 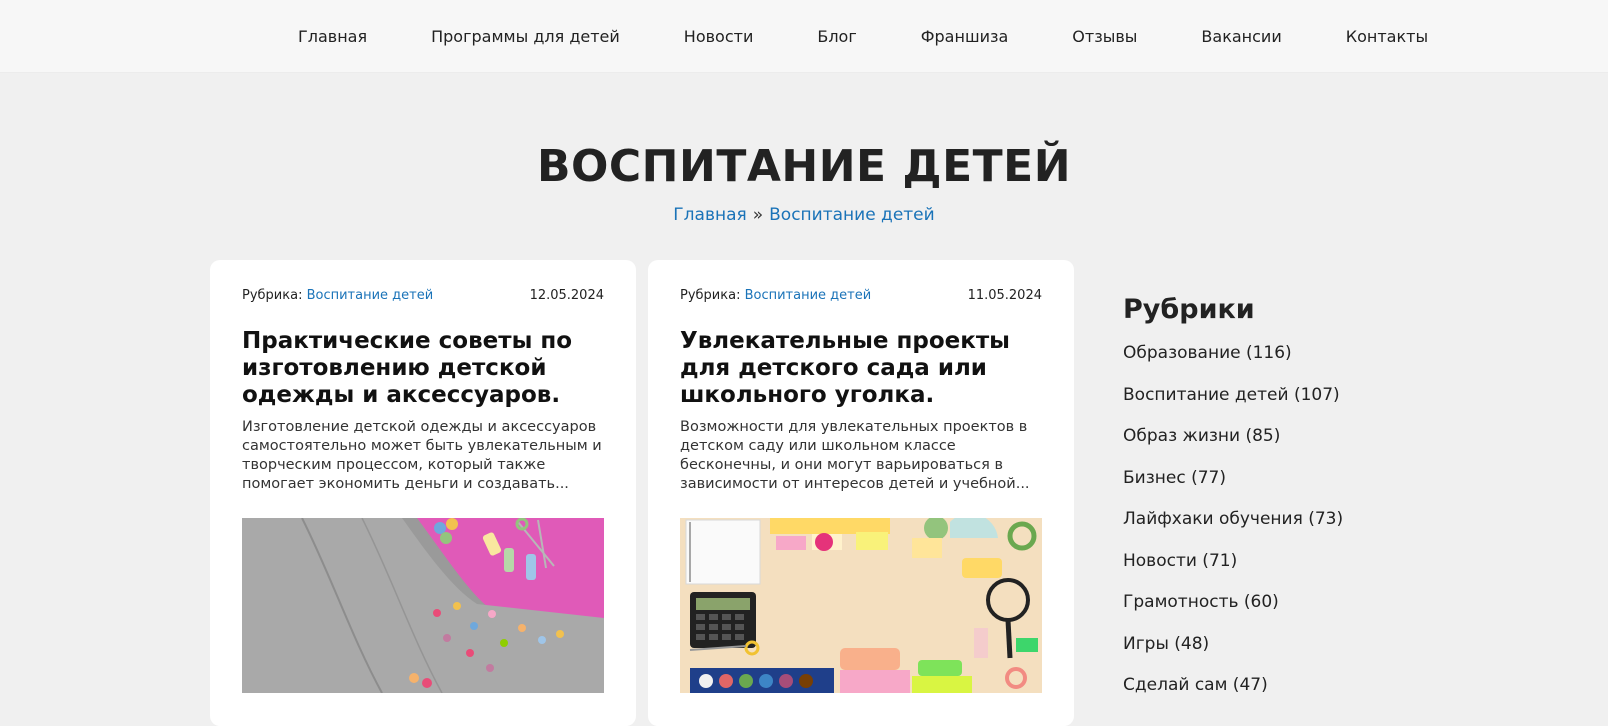 I want to click on nav-item-franchise: Франшиза, so click(x=965, y=36).